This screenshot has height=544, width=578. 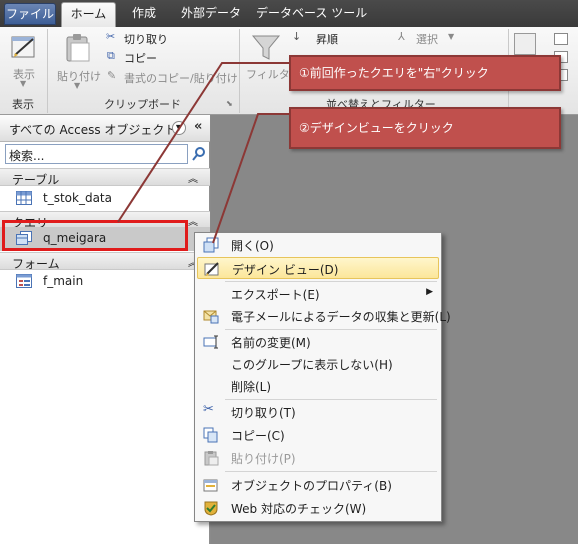 I want to click on callout-step1: ①前回作ったクエリを"右"クリック, so click(x=425, y=73).